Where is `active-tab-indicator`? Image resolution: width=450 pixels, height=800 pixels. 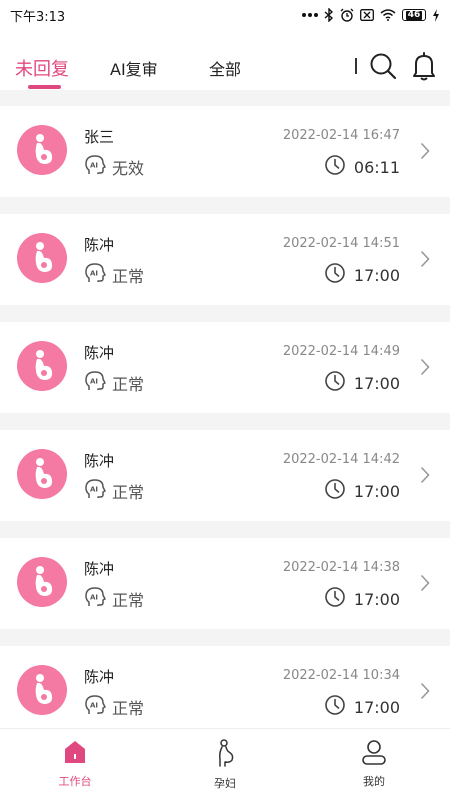
active-tab-indicator is located at coordinates (44, 87).